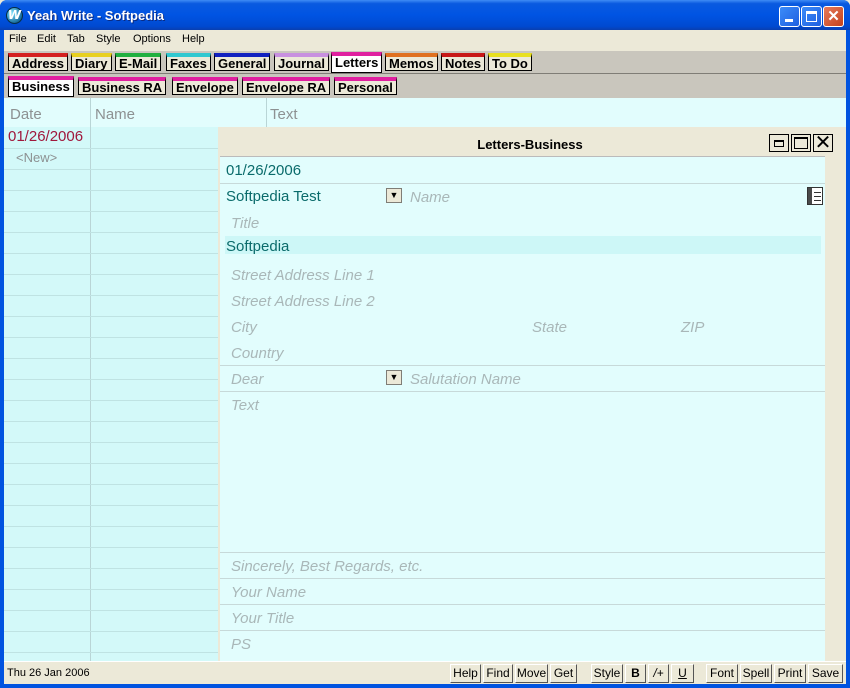  What do you see at coordinates (242, 62) in the screenshot?
I see `tab-general: General` at bounding box center [242, 62].